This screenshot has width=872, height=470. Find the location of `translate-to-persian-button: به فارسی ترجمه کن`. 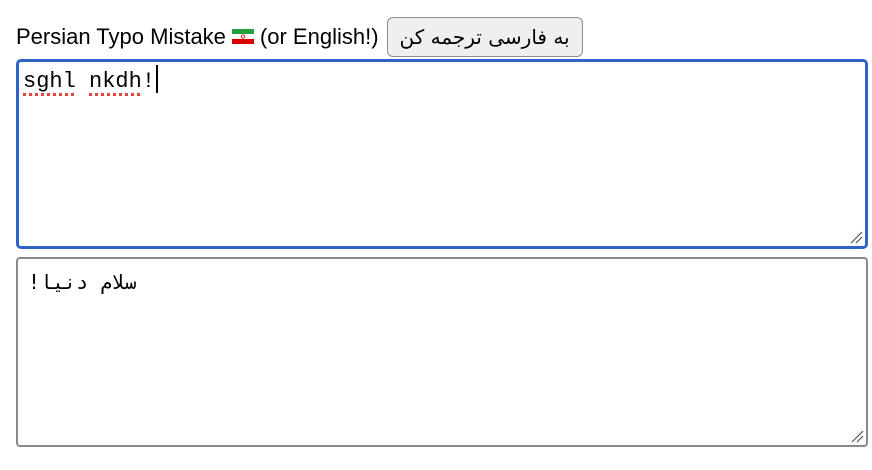

translate-to-persian-button: به فارسی ترجمه کن is located at coordinates (484, 37).